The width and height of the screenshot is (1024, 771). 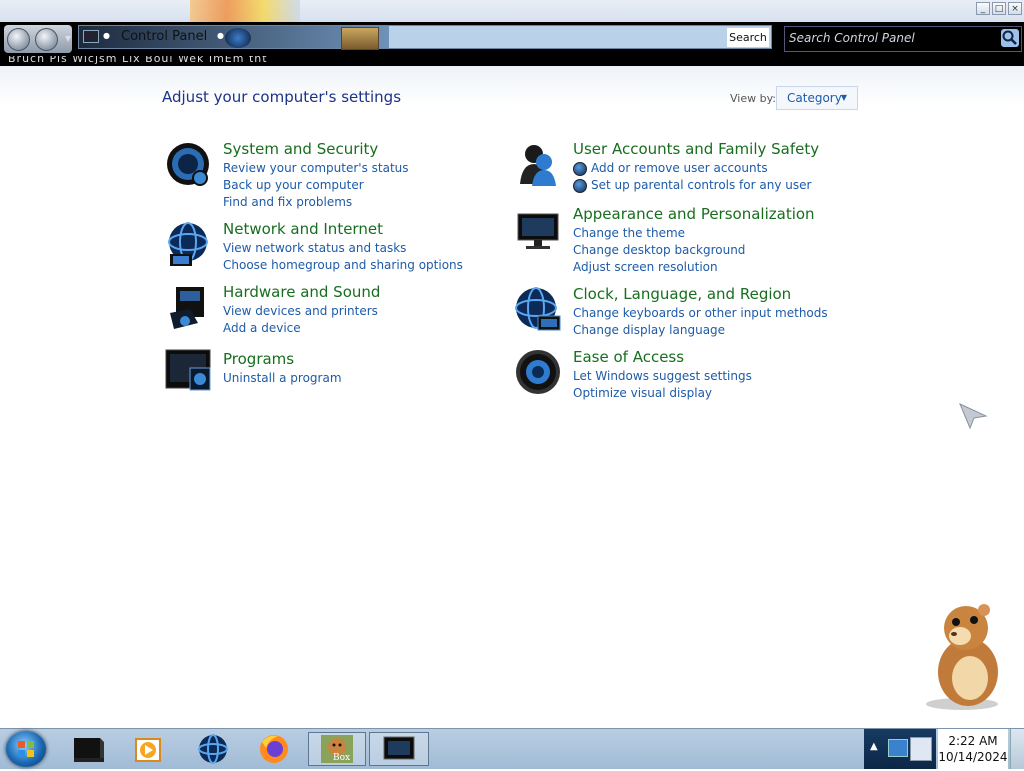 I want to click on category-link: Find and fix problems, so click(x=316, y=202).